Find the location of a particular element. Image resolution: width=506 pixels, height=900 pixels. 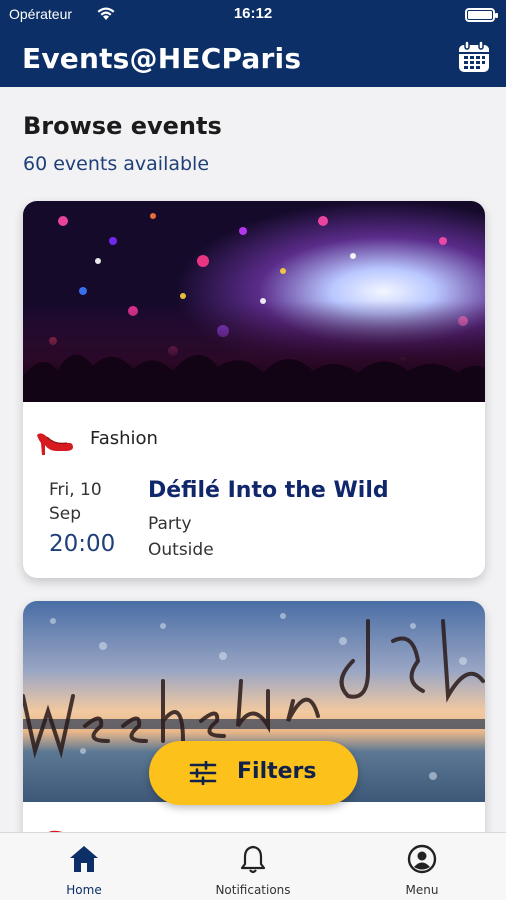

clock: 16:12 is located at coordinates (253, 13).